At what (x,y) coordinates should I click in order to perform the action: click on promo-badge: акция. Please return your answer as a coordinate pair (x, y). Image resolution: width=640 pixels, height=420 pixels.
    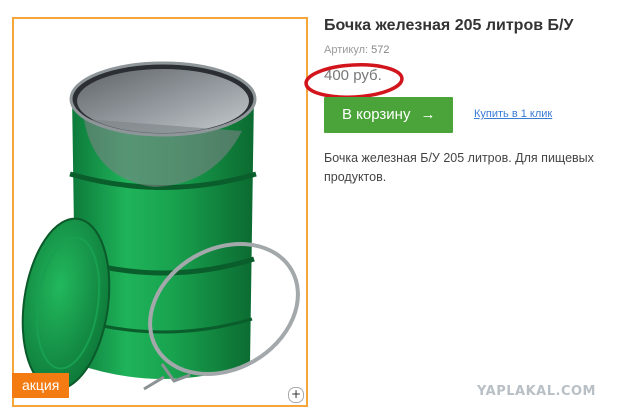
    Looking at the image, I should click on (41, 385).